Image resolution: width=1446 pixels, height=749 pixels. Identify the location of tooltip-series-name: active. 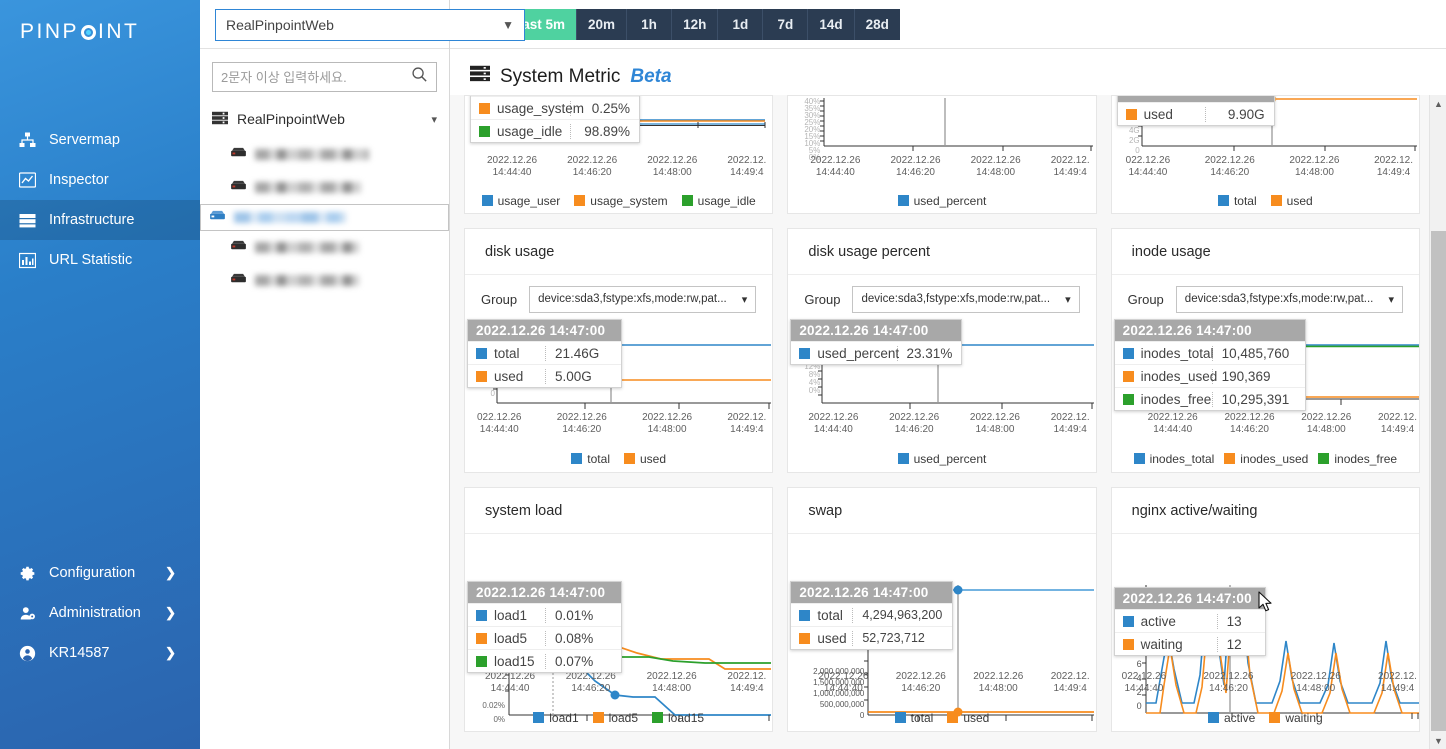
(1166, 621).